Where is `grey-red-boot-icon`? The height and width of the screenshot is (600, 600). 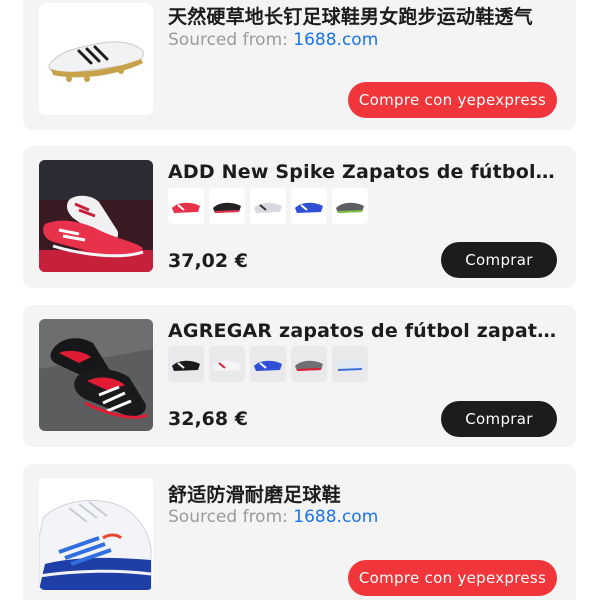
grey-red-boot-icon is located at coordinates (309, 365).